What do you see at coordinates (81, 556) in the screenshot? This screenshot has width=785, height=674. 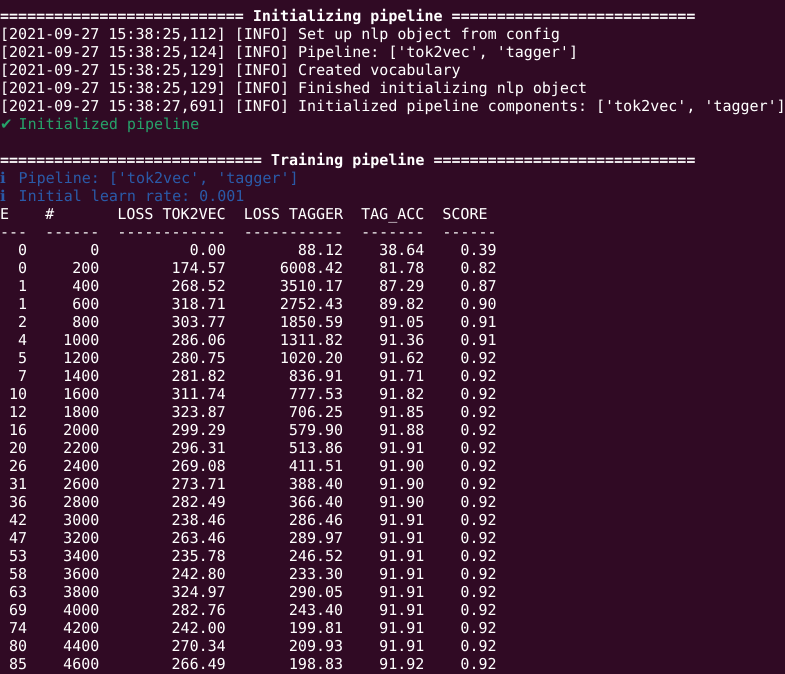 I see `table-cell: 3400` at bounding box center [81, 556].